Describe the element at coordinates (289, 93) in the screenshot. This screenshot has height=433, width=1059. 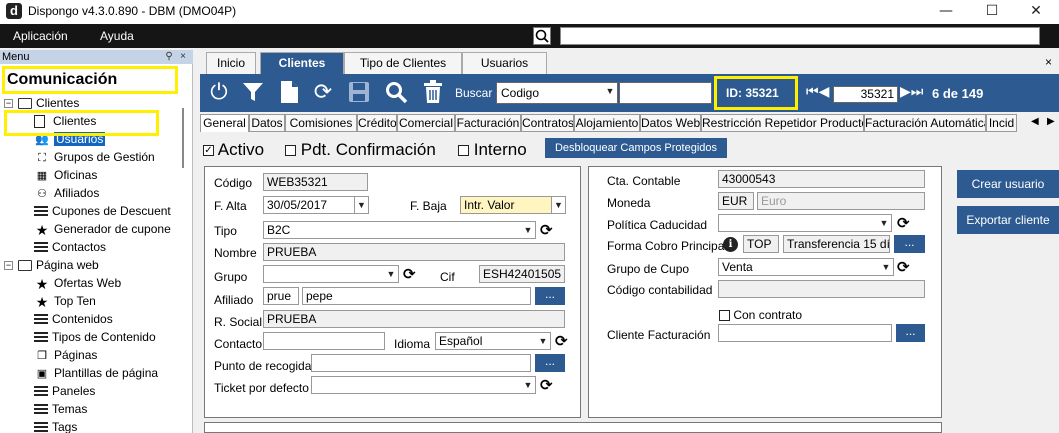
I see `new-document-icon` at that location.